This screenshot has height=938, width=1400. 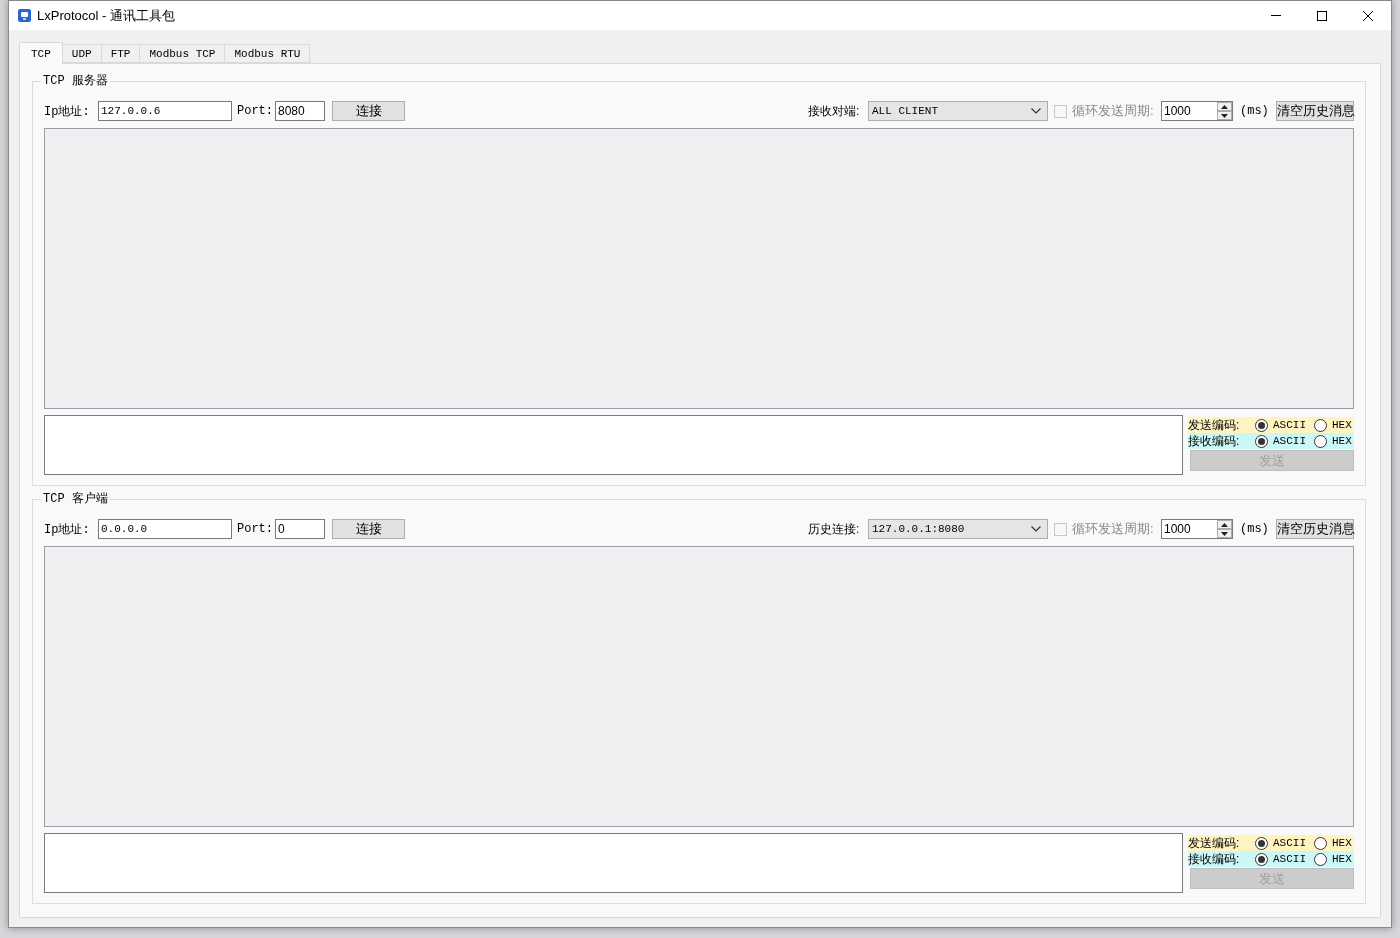 I want to click on tab: TCP, so click(x=41, y=53).